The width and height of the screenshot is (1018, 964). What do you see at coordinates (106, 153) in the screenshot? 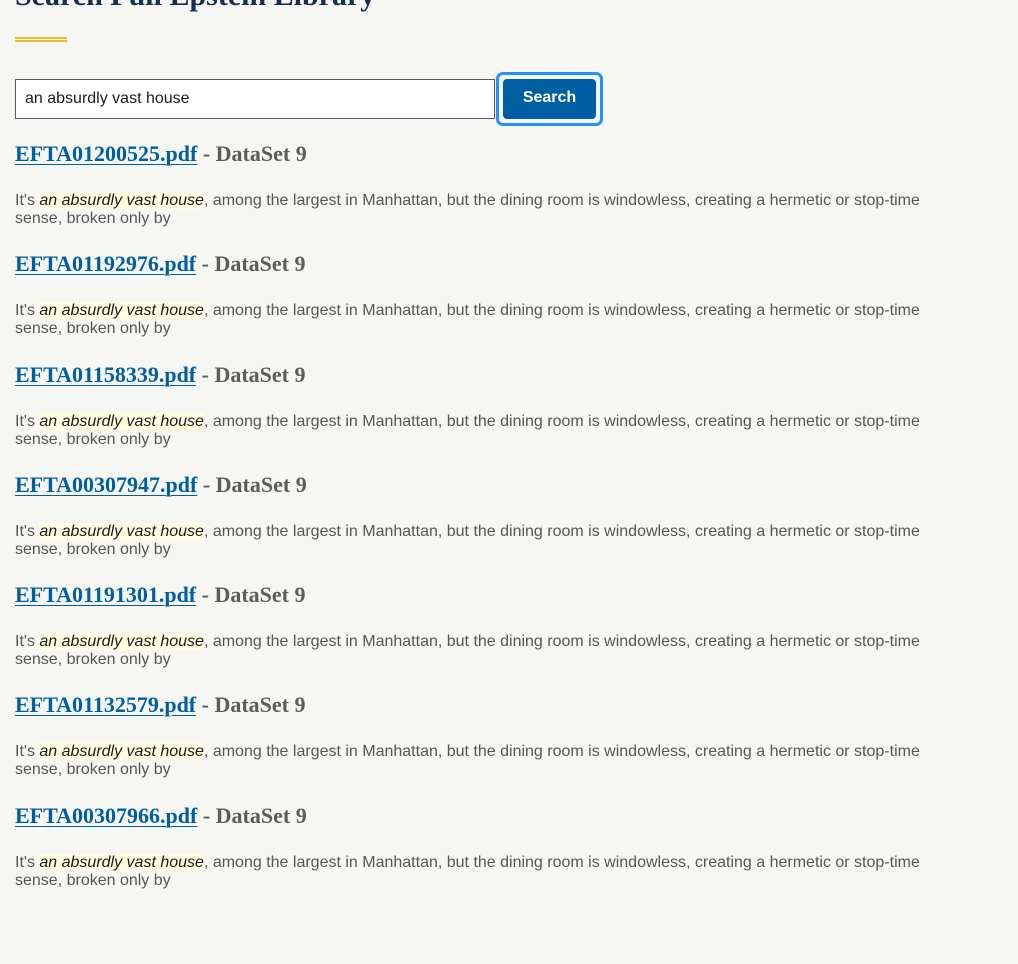
I see `result-file-link: EFTA01200525.pdf` at bounding box center [106, 153].